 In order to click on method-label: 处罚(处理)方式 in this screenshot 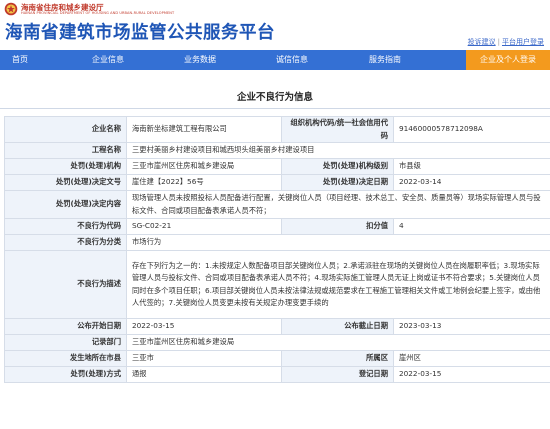, I will do `click(65, 374)`.